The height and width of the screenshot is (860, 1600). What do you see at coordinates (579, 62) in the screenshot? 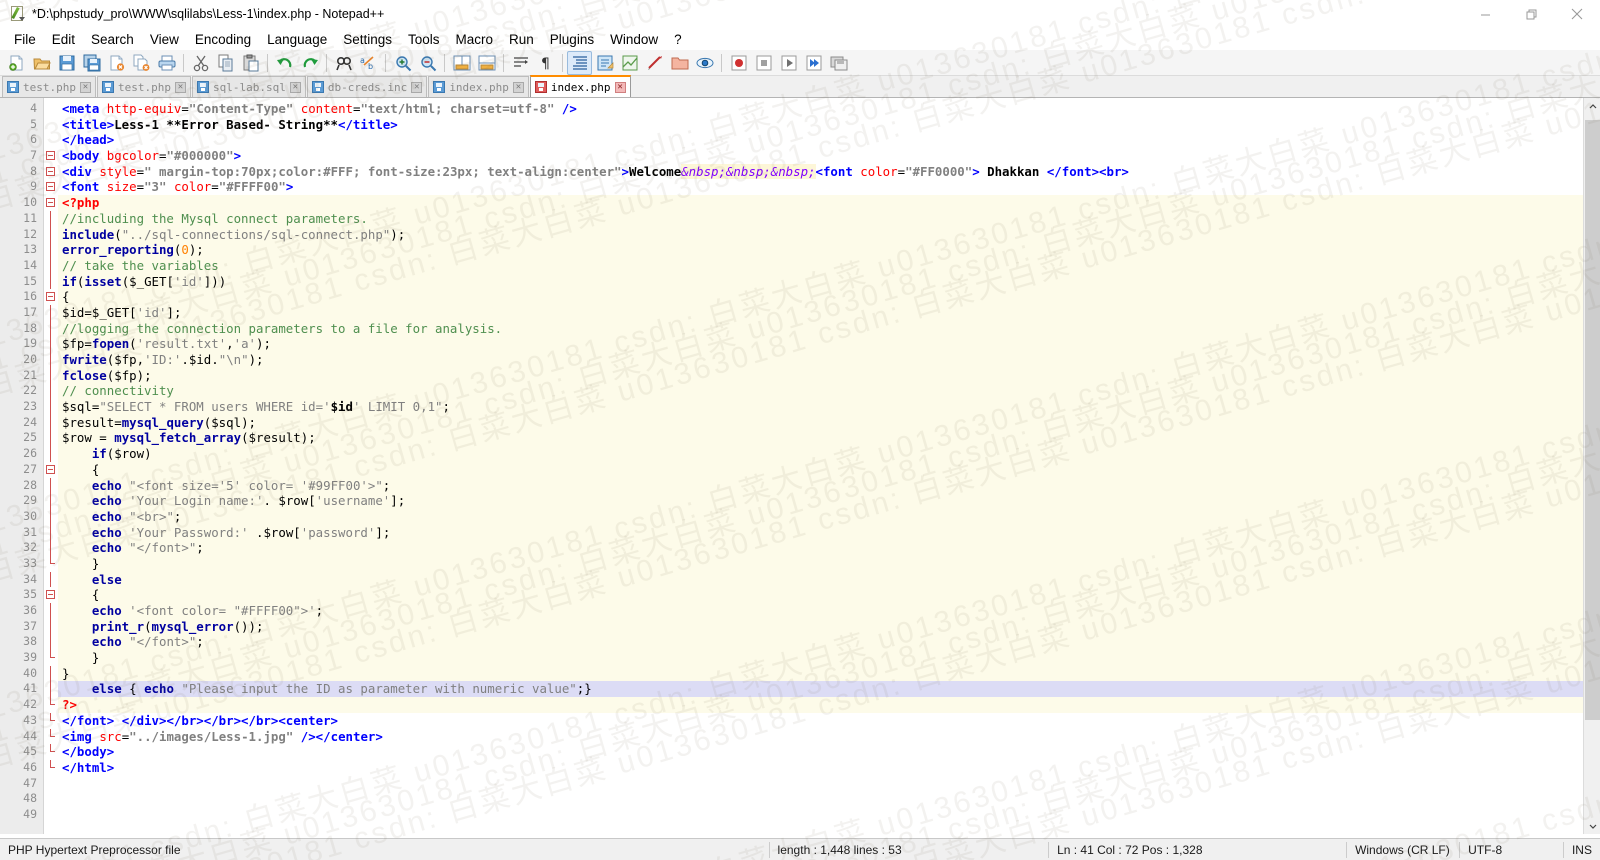
I see `indent-guide-icon` at bounding box center [579, 62].